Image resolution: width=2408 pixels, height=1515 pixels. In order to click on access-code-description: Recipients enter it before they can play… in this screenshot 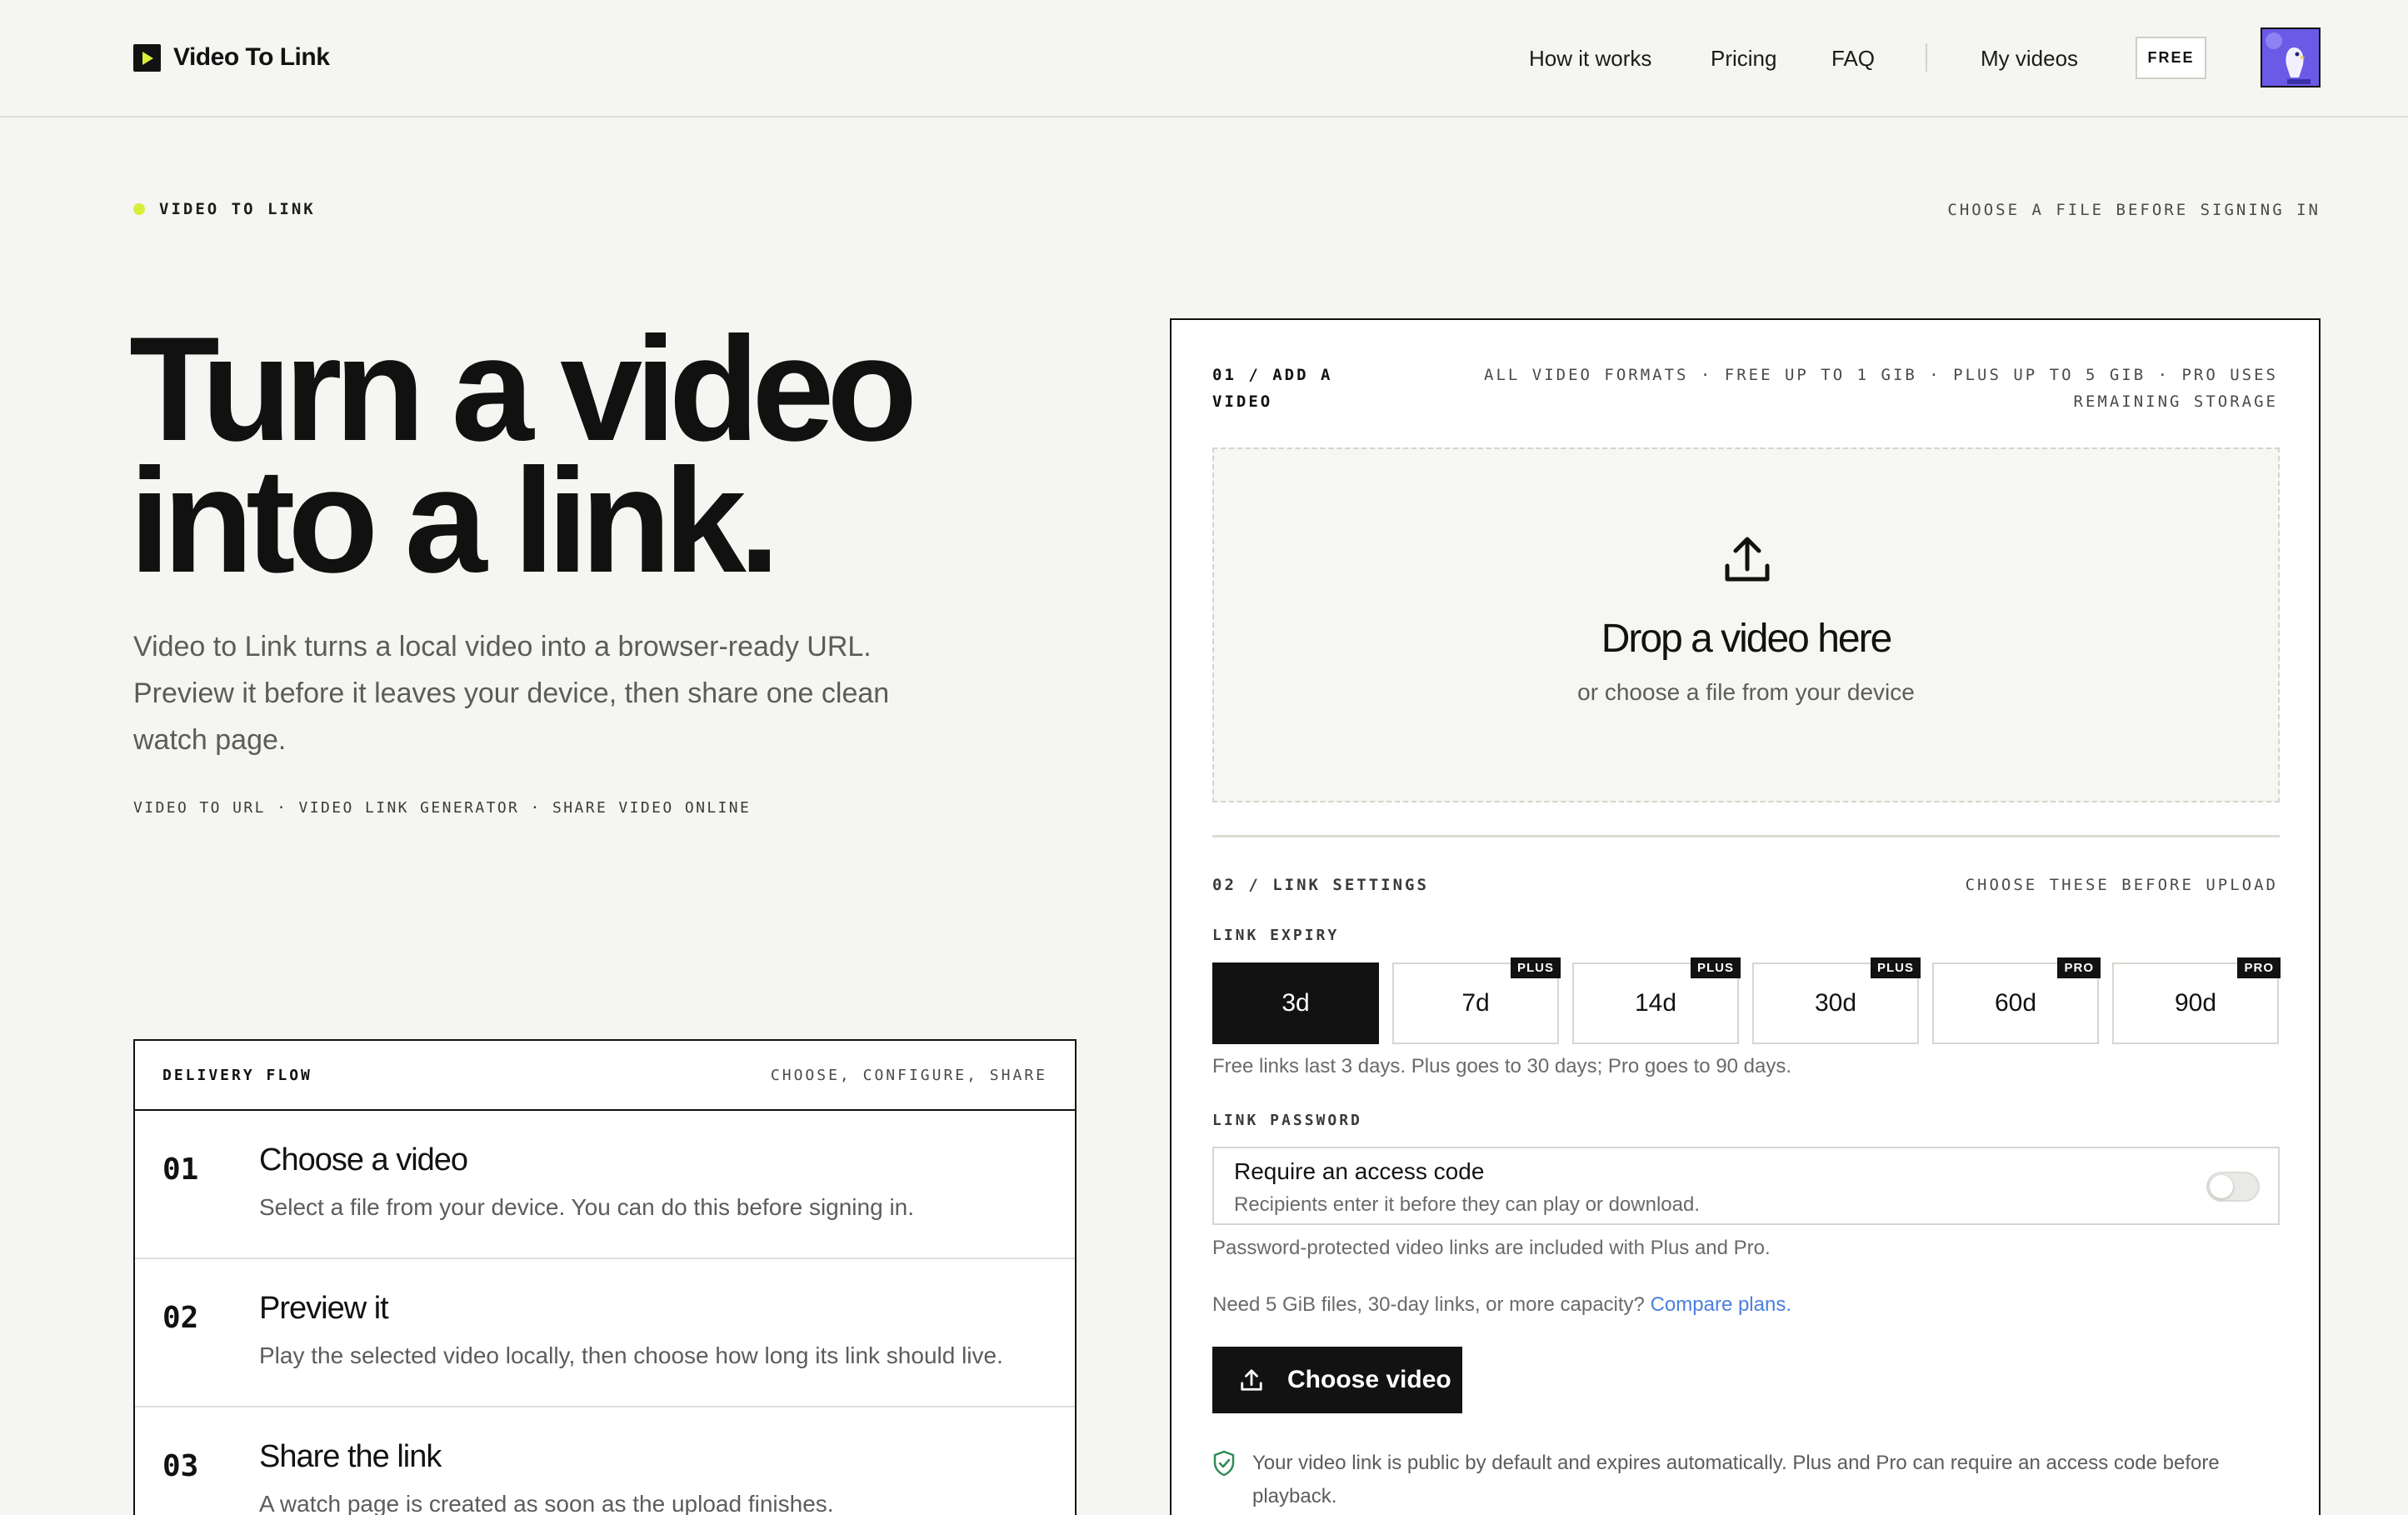, I will do `click(1467, 1204)`.